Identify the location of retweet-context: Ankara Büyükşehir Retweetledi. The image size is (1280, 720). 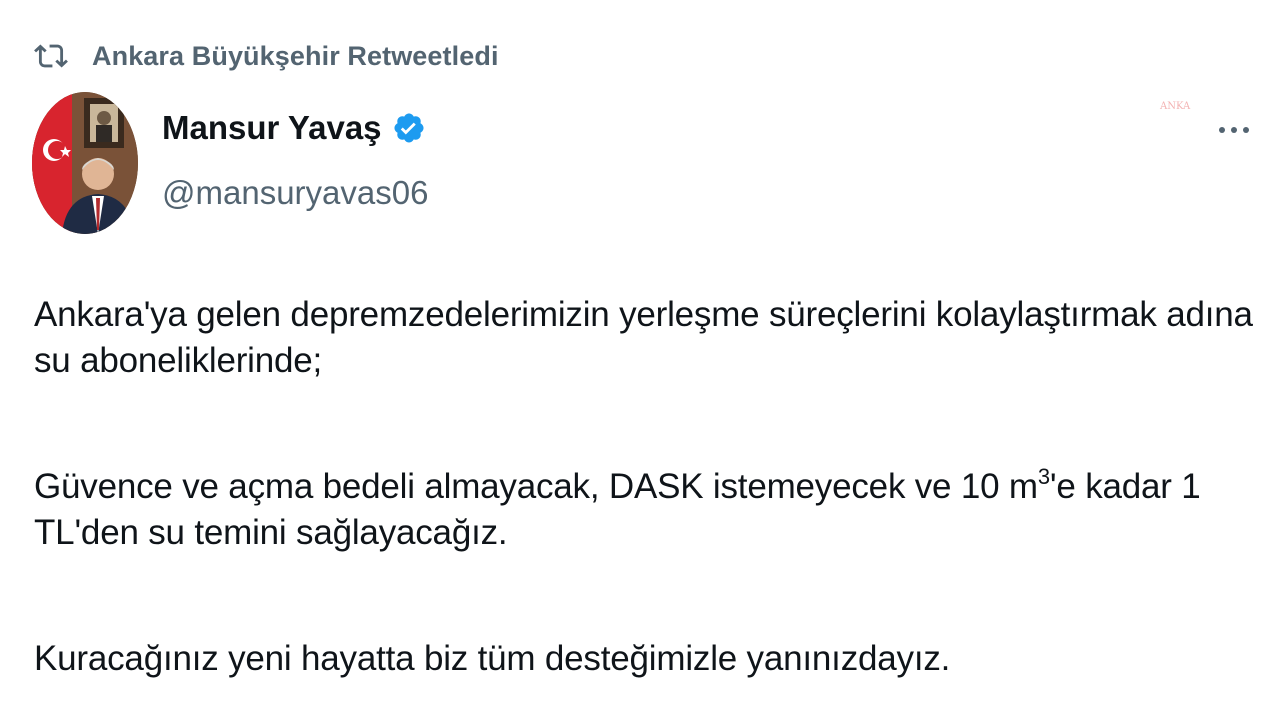
(266, 56).